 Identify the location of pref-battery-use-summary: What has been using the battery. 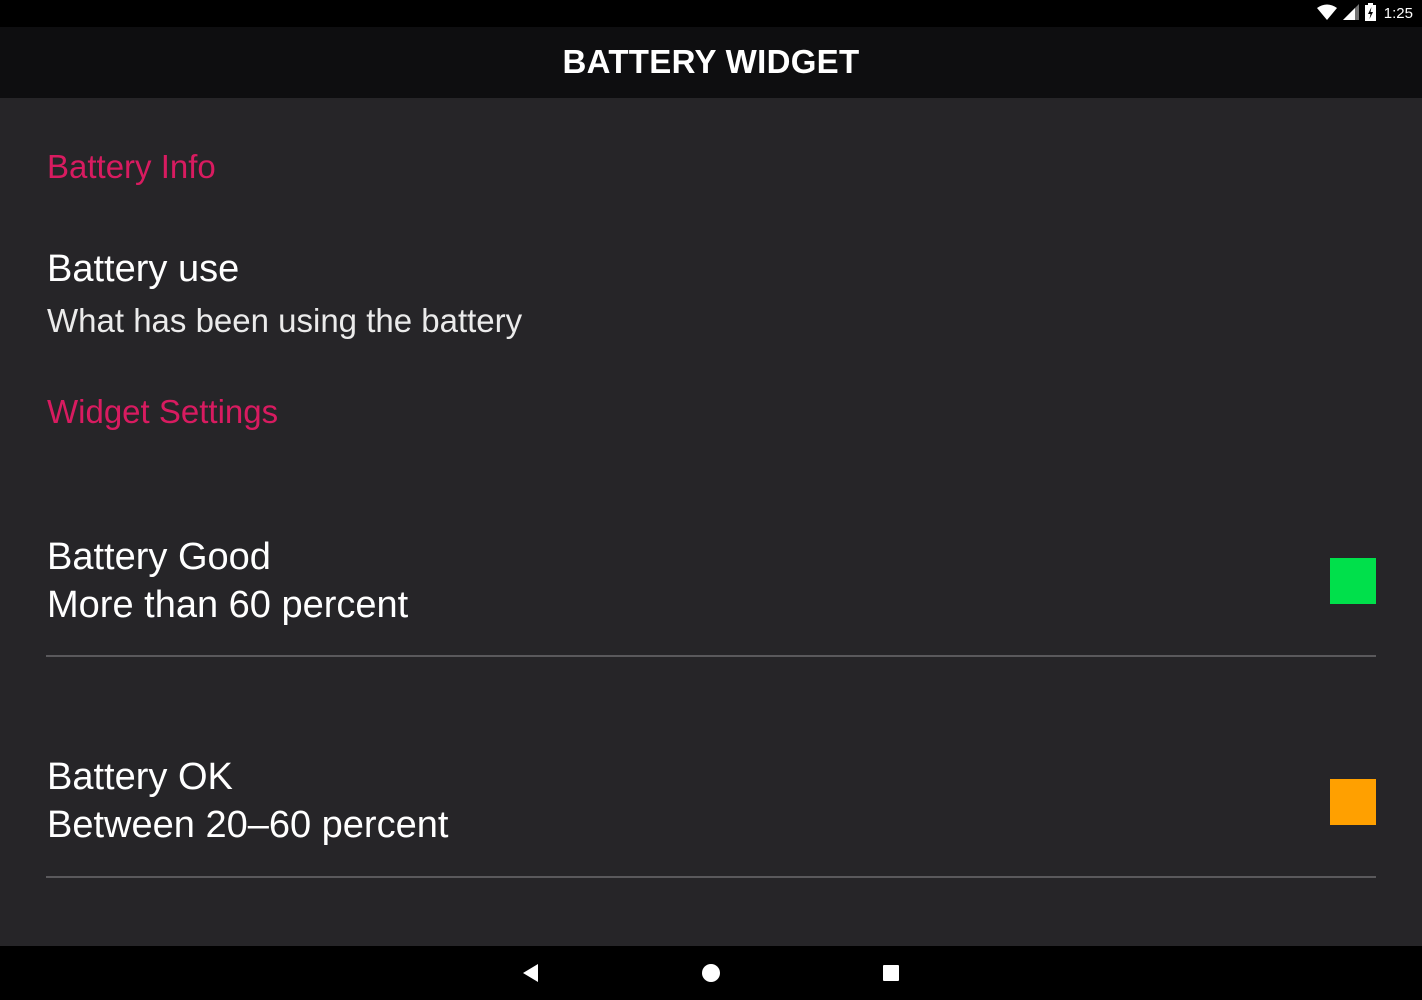
(285, 320).